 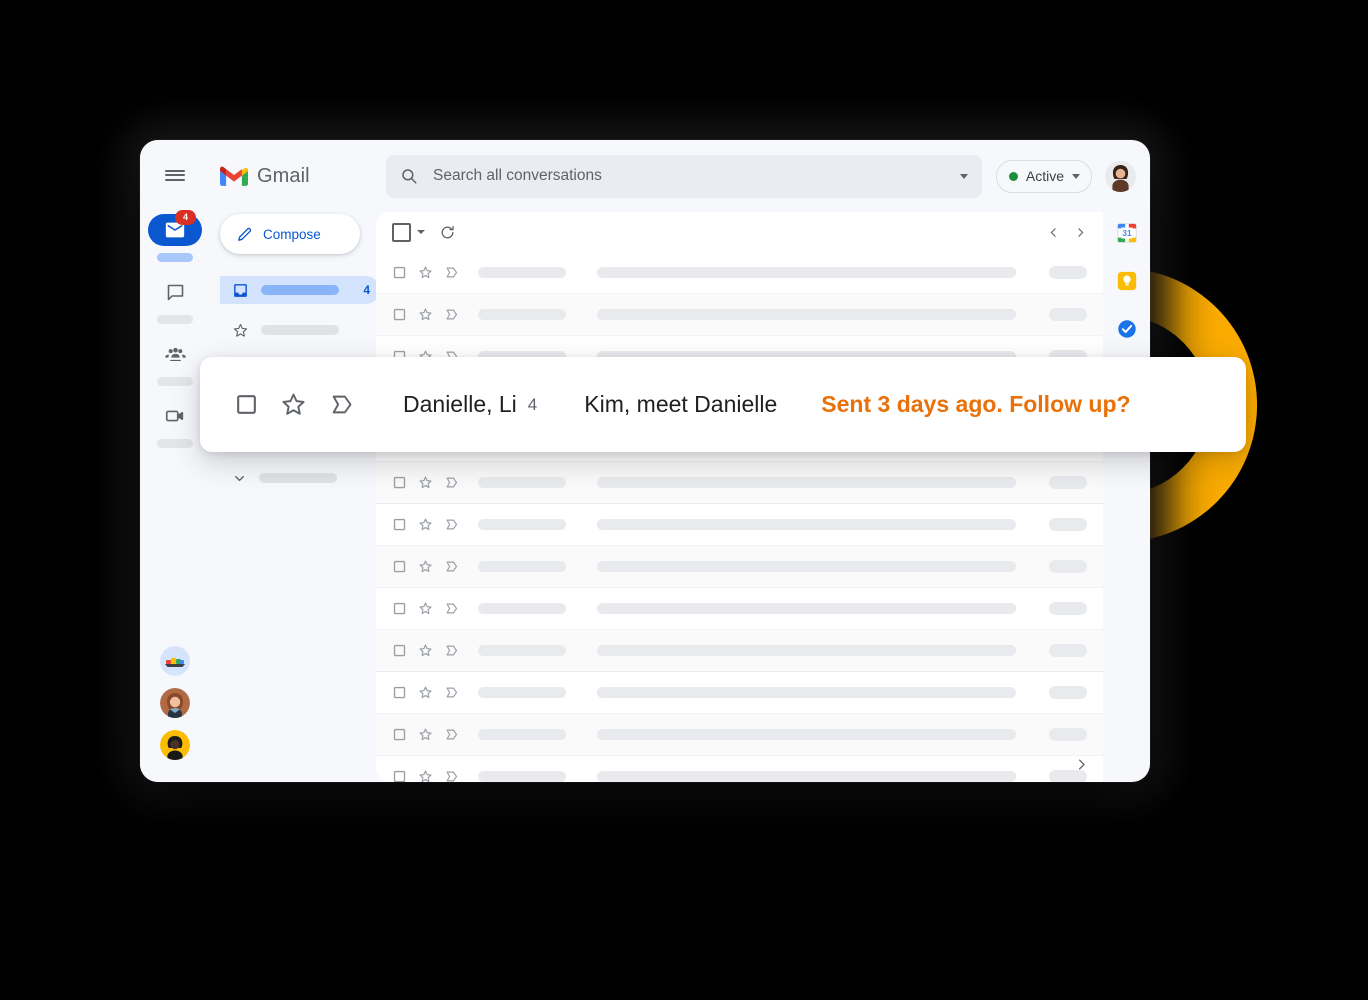 What do you see at coordinates (296, 176) in the screenshot?
I see `brand: Gmail` at bounding box center [296, 176].